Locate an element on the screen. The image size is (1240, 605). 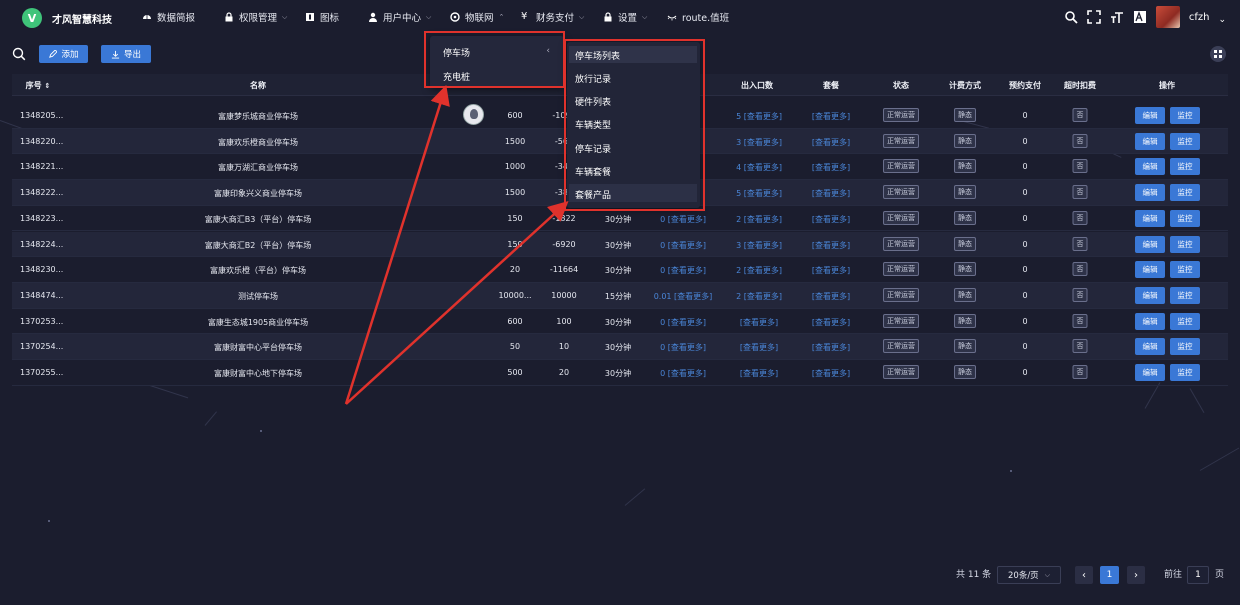
nav-item-iot: 物联网 ⌃ is located at coordinates (477, 17).